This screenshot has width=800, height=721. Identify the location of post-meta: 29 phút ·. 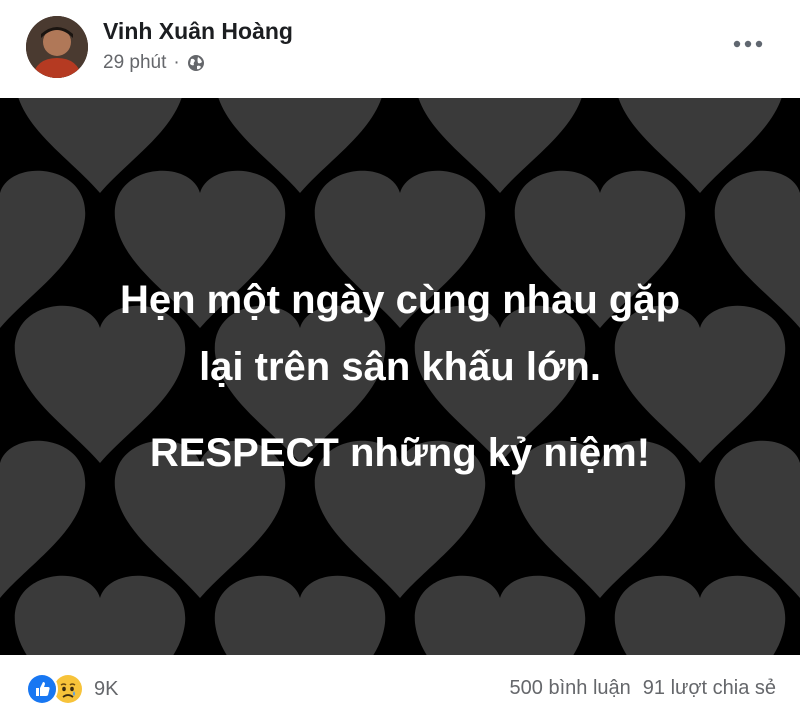
(154, 63).